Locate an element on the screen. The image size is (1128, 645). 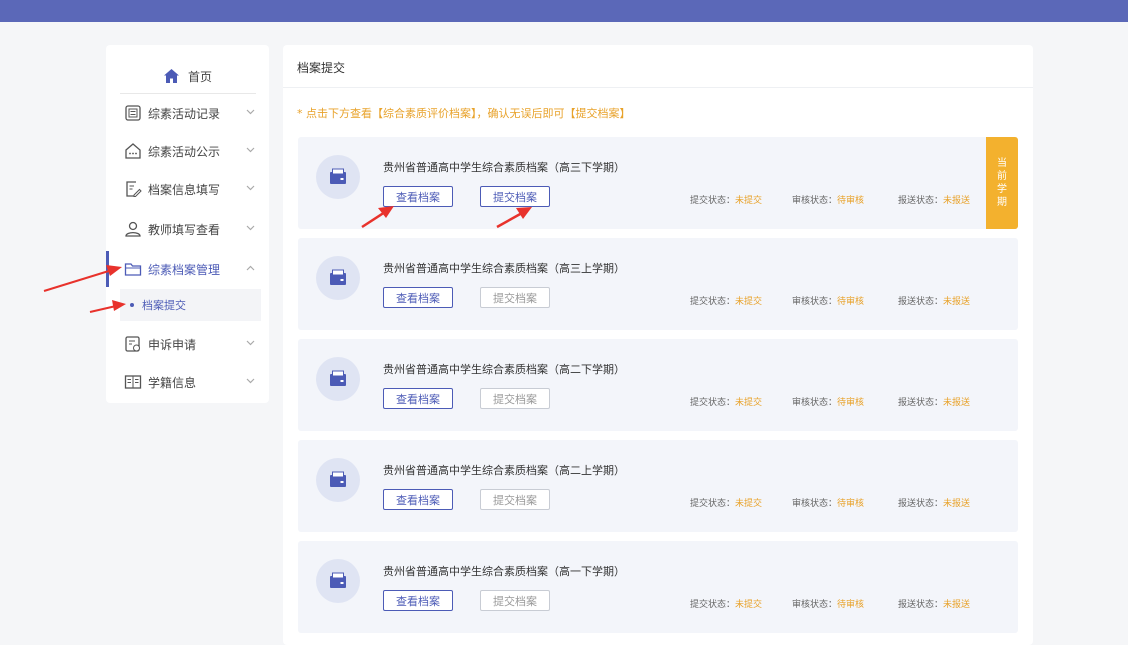
sidebar-item-label: 综素档案管理 is located at coordinates (184, 269).